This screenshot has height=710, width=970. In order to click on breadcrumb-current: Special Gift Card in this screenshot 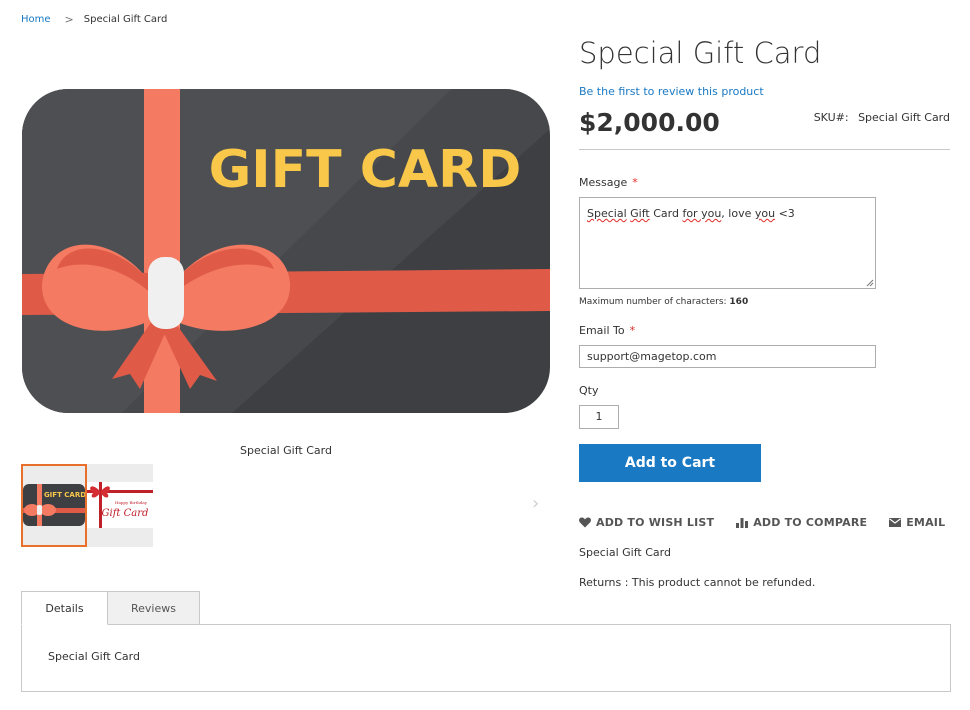, I will do `click(125, 19)`.